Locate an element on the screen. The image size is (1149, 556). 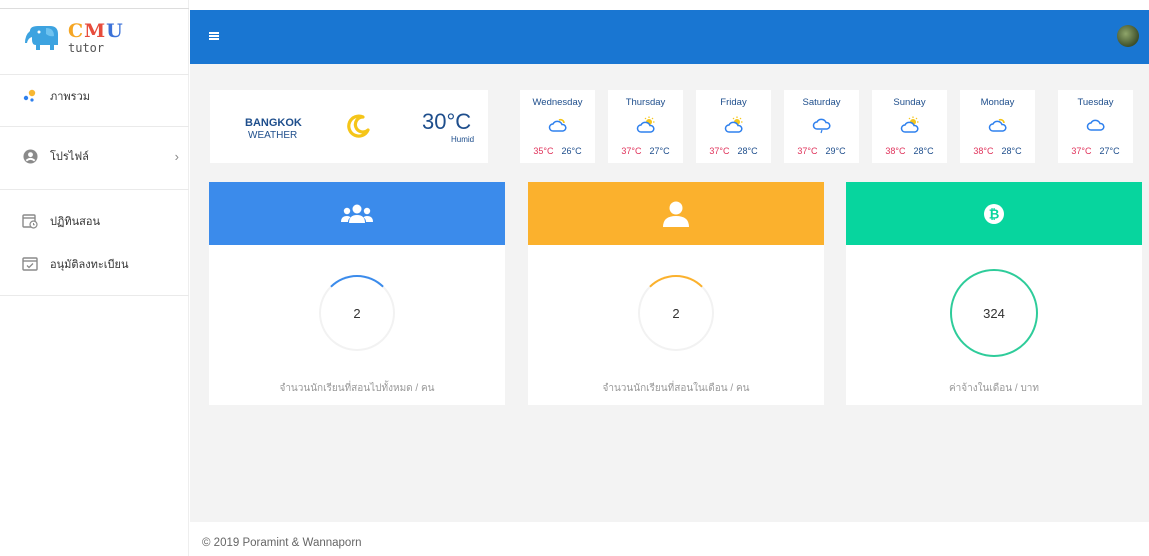
bitcoin-icon: ₿ is located at coordinates (994, 213).